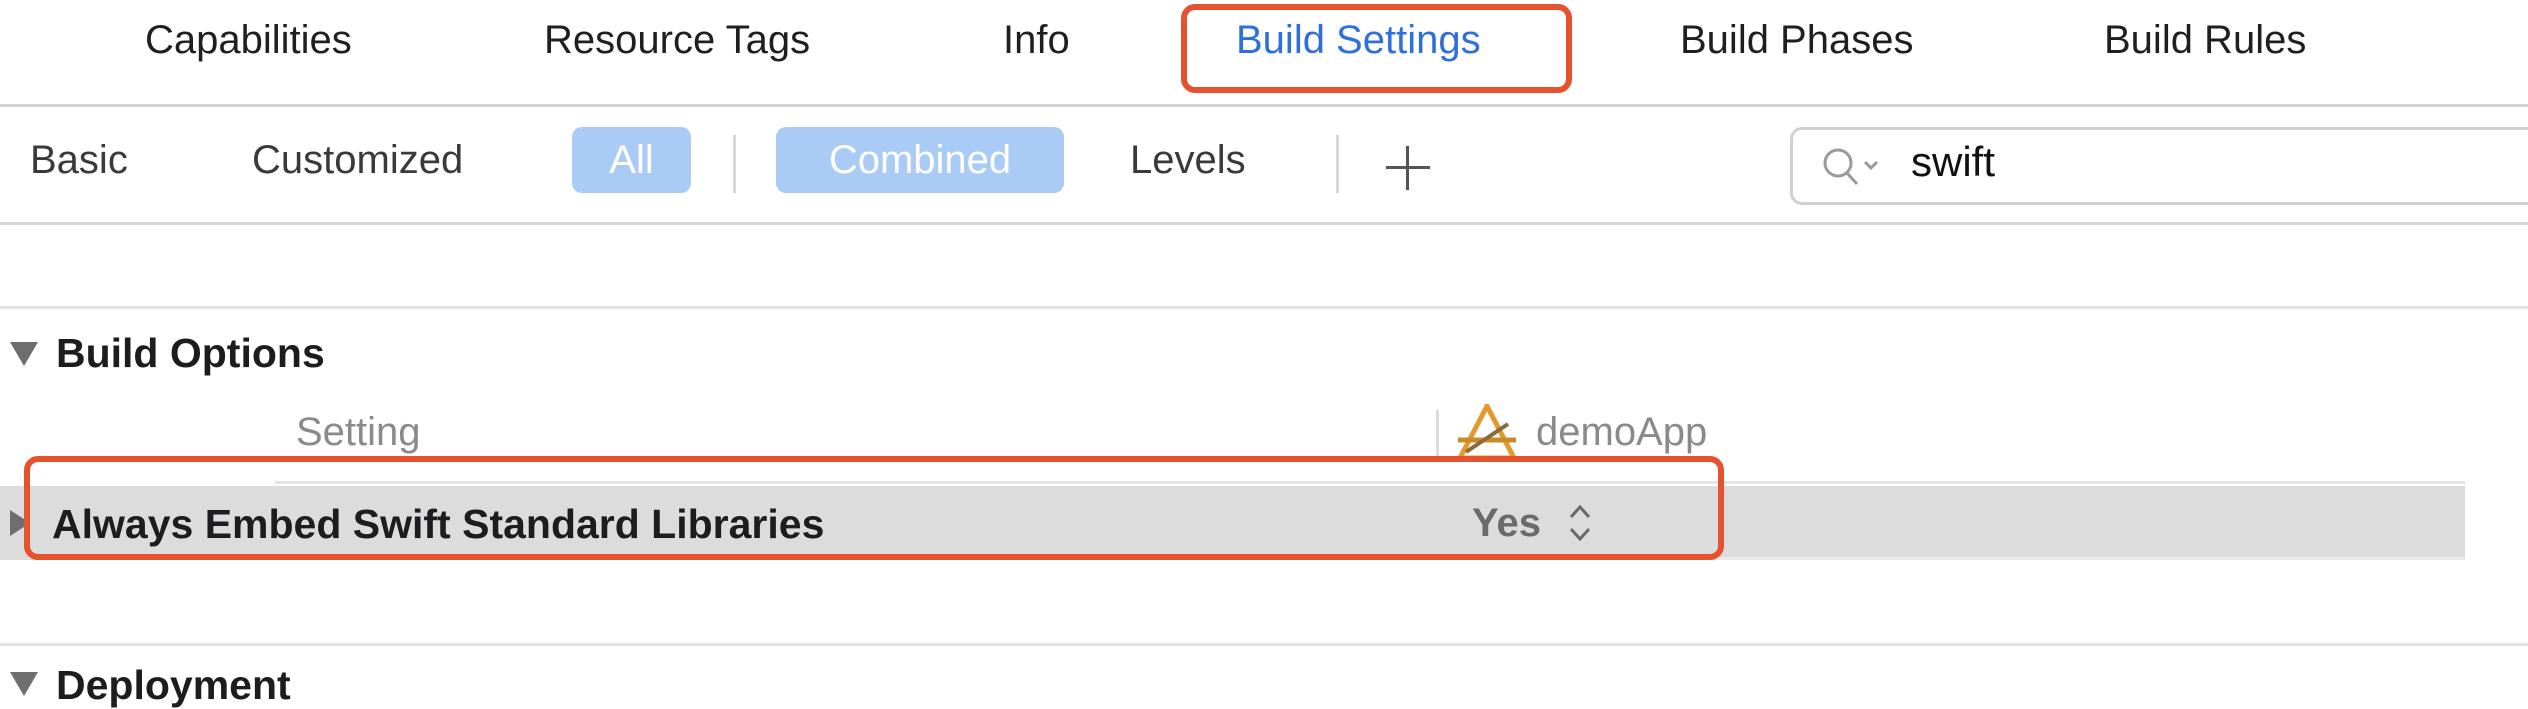 This screenshot has height=709, width=2528. I want to click on tab-build-phases: Build Phases, so click(1796, 40).